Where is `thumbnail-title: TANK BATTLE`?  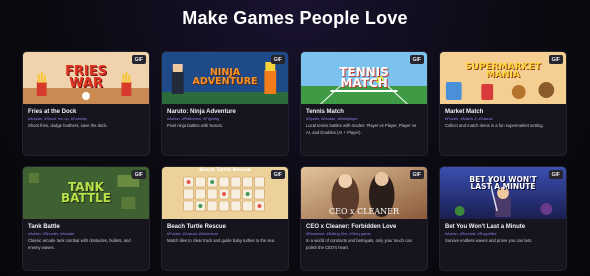 thumbnail-title: TANK BATTLE is located at coordinates (86, 192).